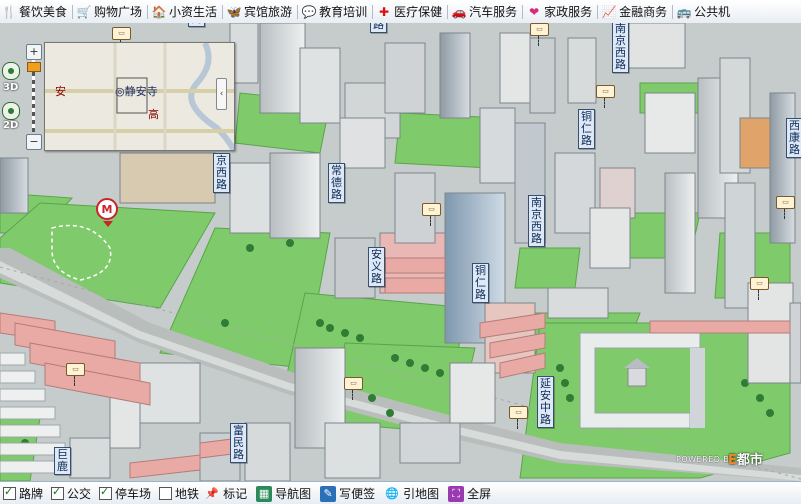 The height and width of the screenshot is (504, 801). I want to click on car-icon: 🚗, so click(459, 11).